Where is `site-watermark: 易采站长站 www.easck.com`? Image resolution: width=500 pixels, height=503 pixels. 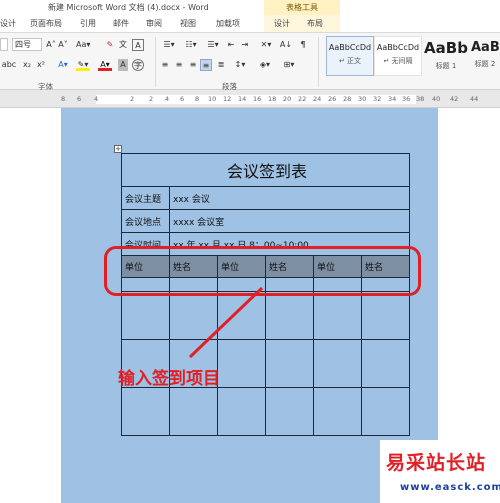
site-watermark: 易采站长站 www.easck.com is located at coordinates (440, 471).